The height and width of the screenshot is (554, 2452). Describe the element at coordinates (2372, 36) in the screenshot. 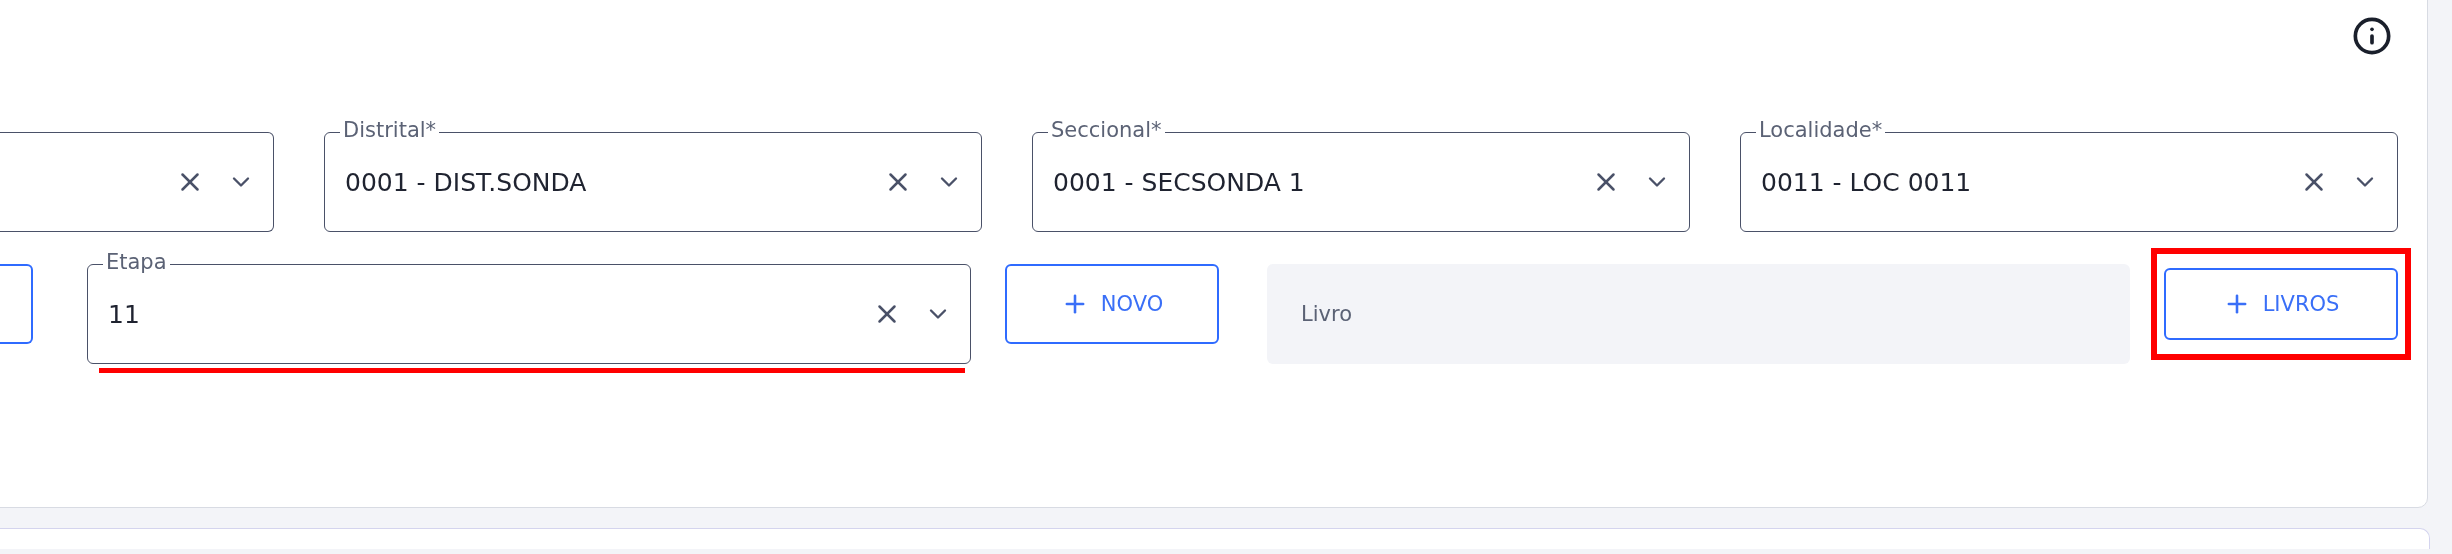

I see `info-icon` at that location.